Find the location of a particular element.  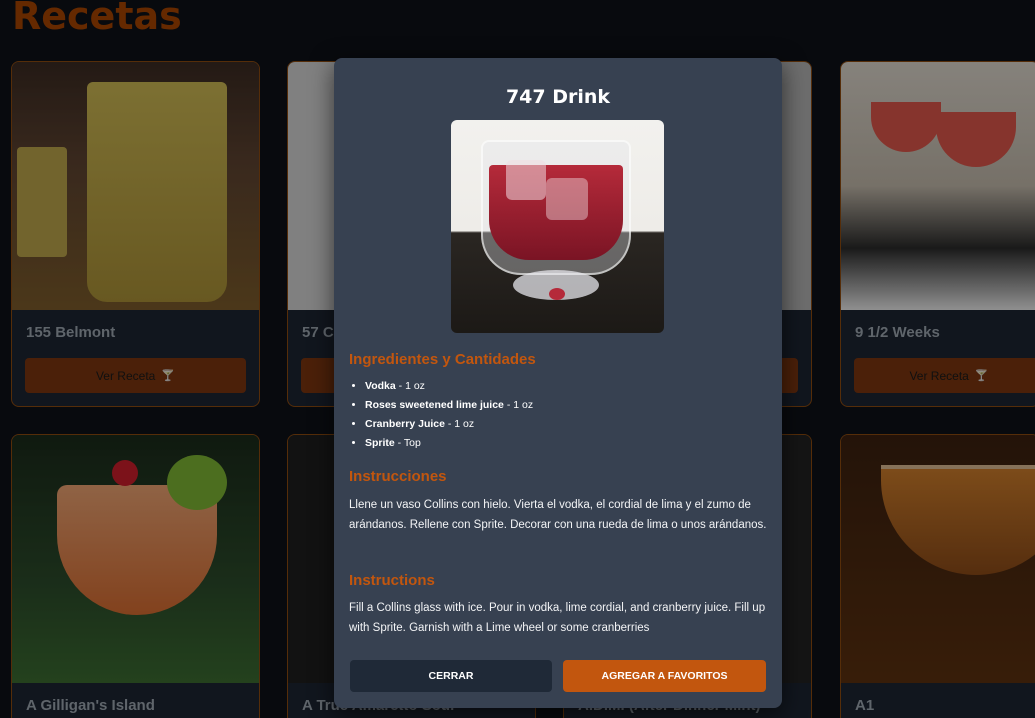

ingredient-name: Sprite is located at coordinates (380, 443).